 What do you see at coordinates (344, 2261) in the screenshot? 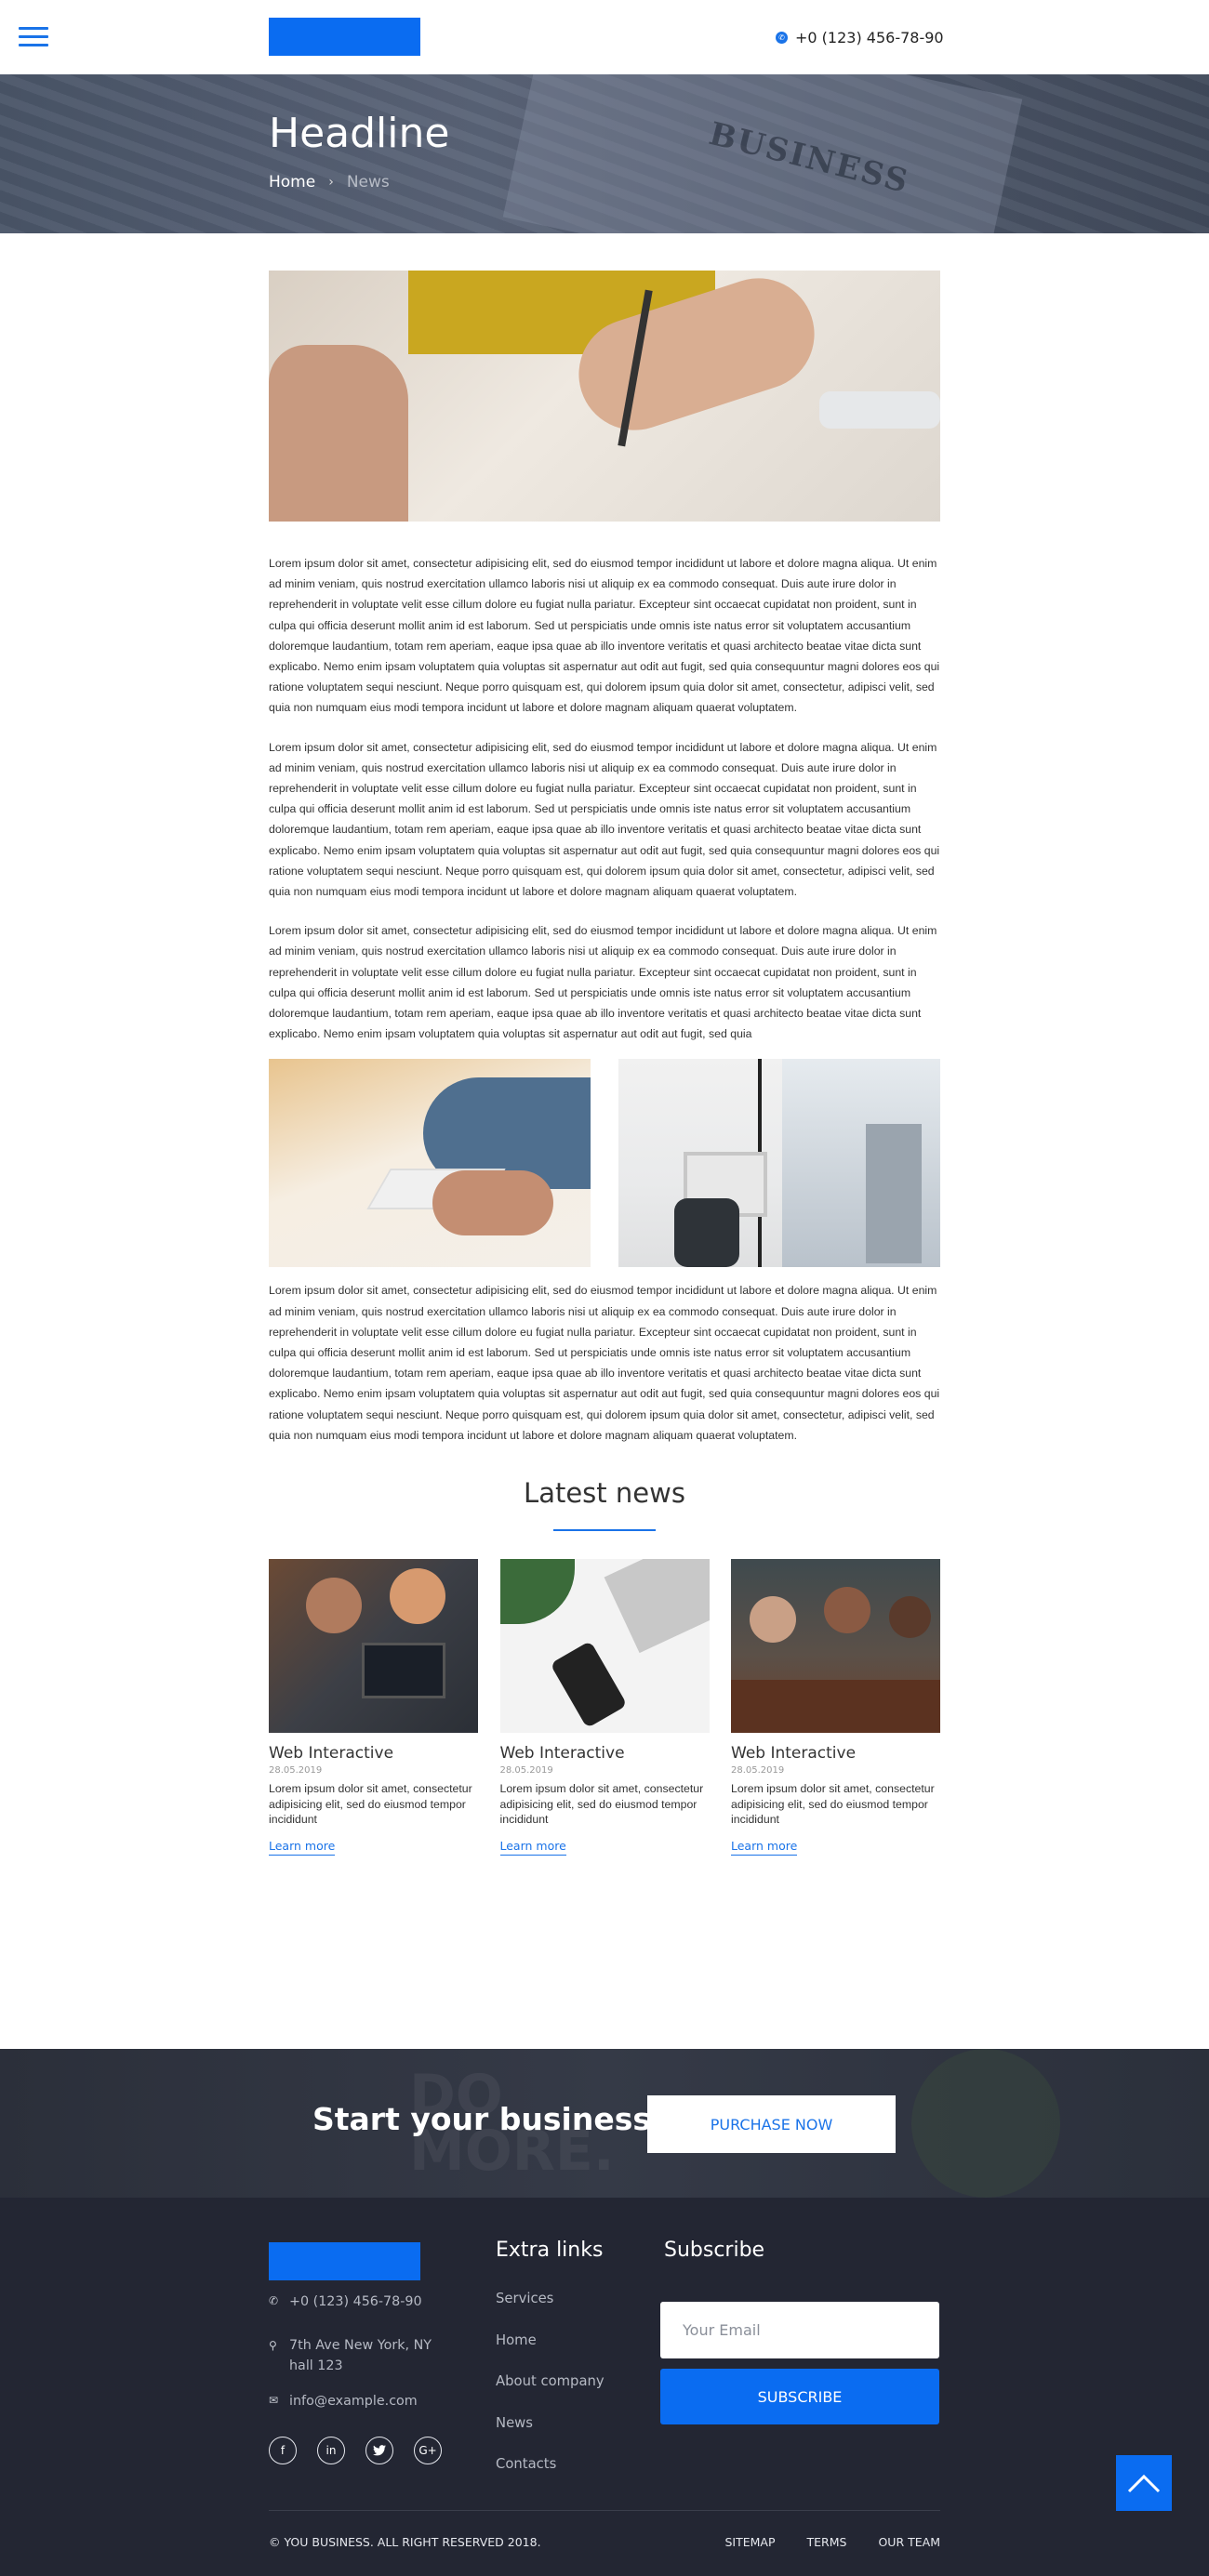
I see `footer-logo` at bounding box center [344, 2261].